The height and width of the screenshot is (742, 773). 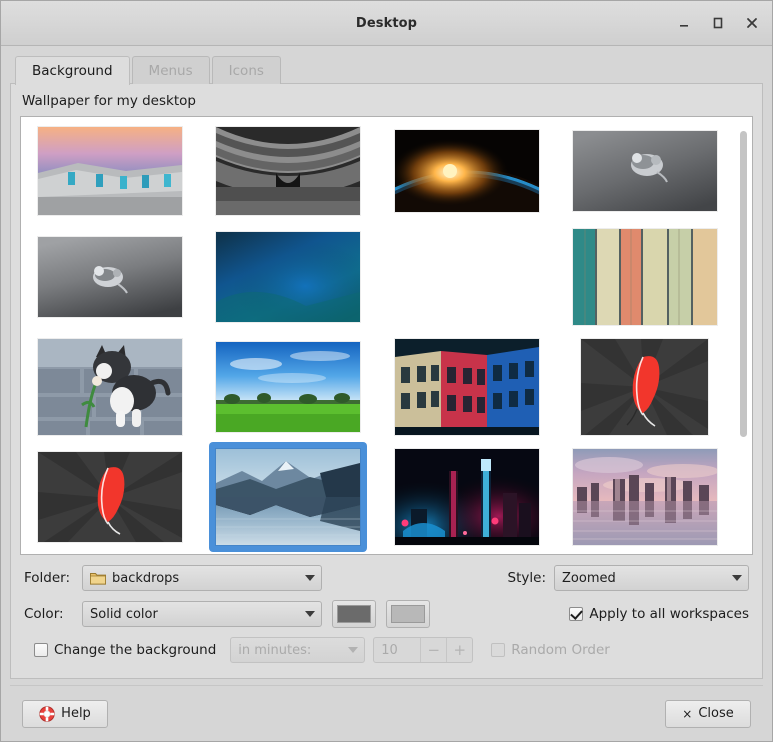 I want to click on folder-label: Folder:, so click(x=47, y=578).